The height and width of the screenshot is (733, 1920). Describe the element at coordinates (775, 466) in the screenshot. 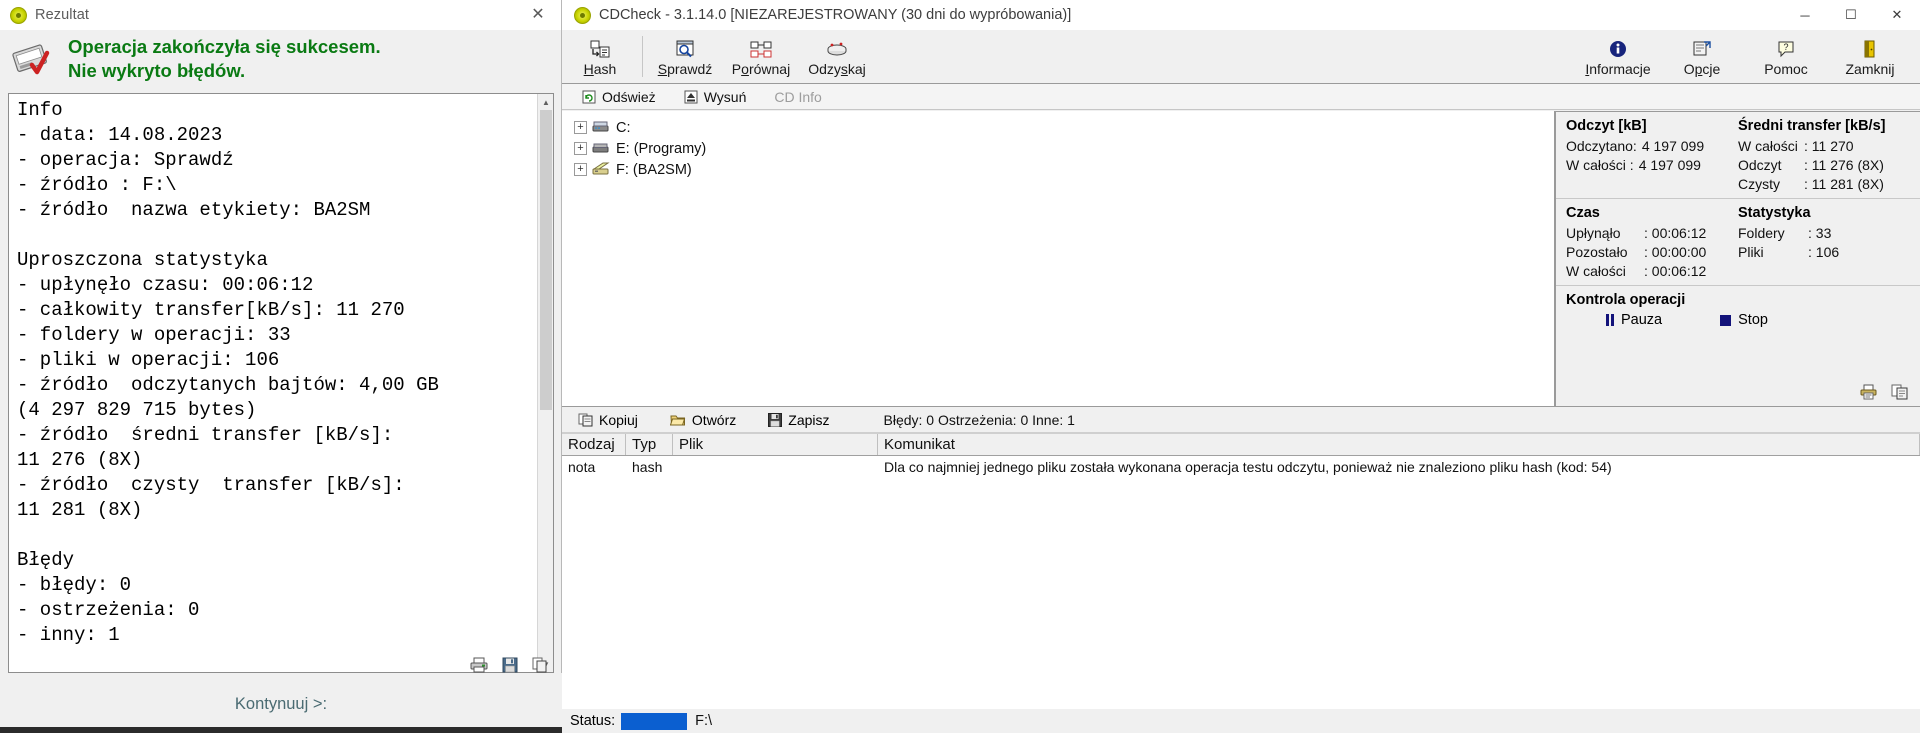

I see `cell-plik` at that location.